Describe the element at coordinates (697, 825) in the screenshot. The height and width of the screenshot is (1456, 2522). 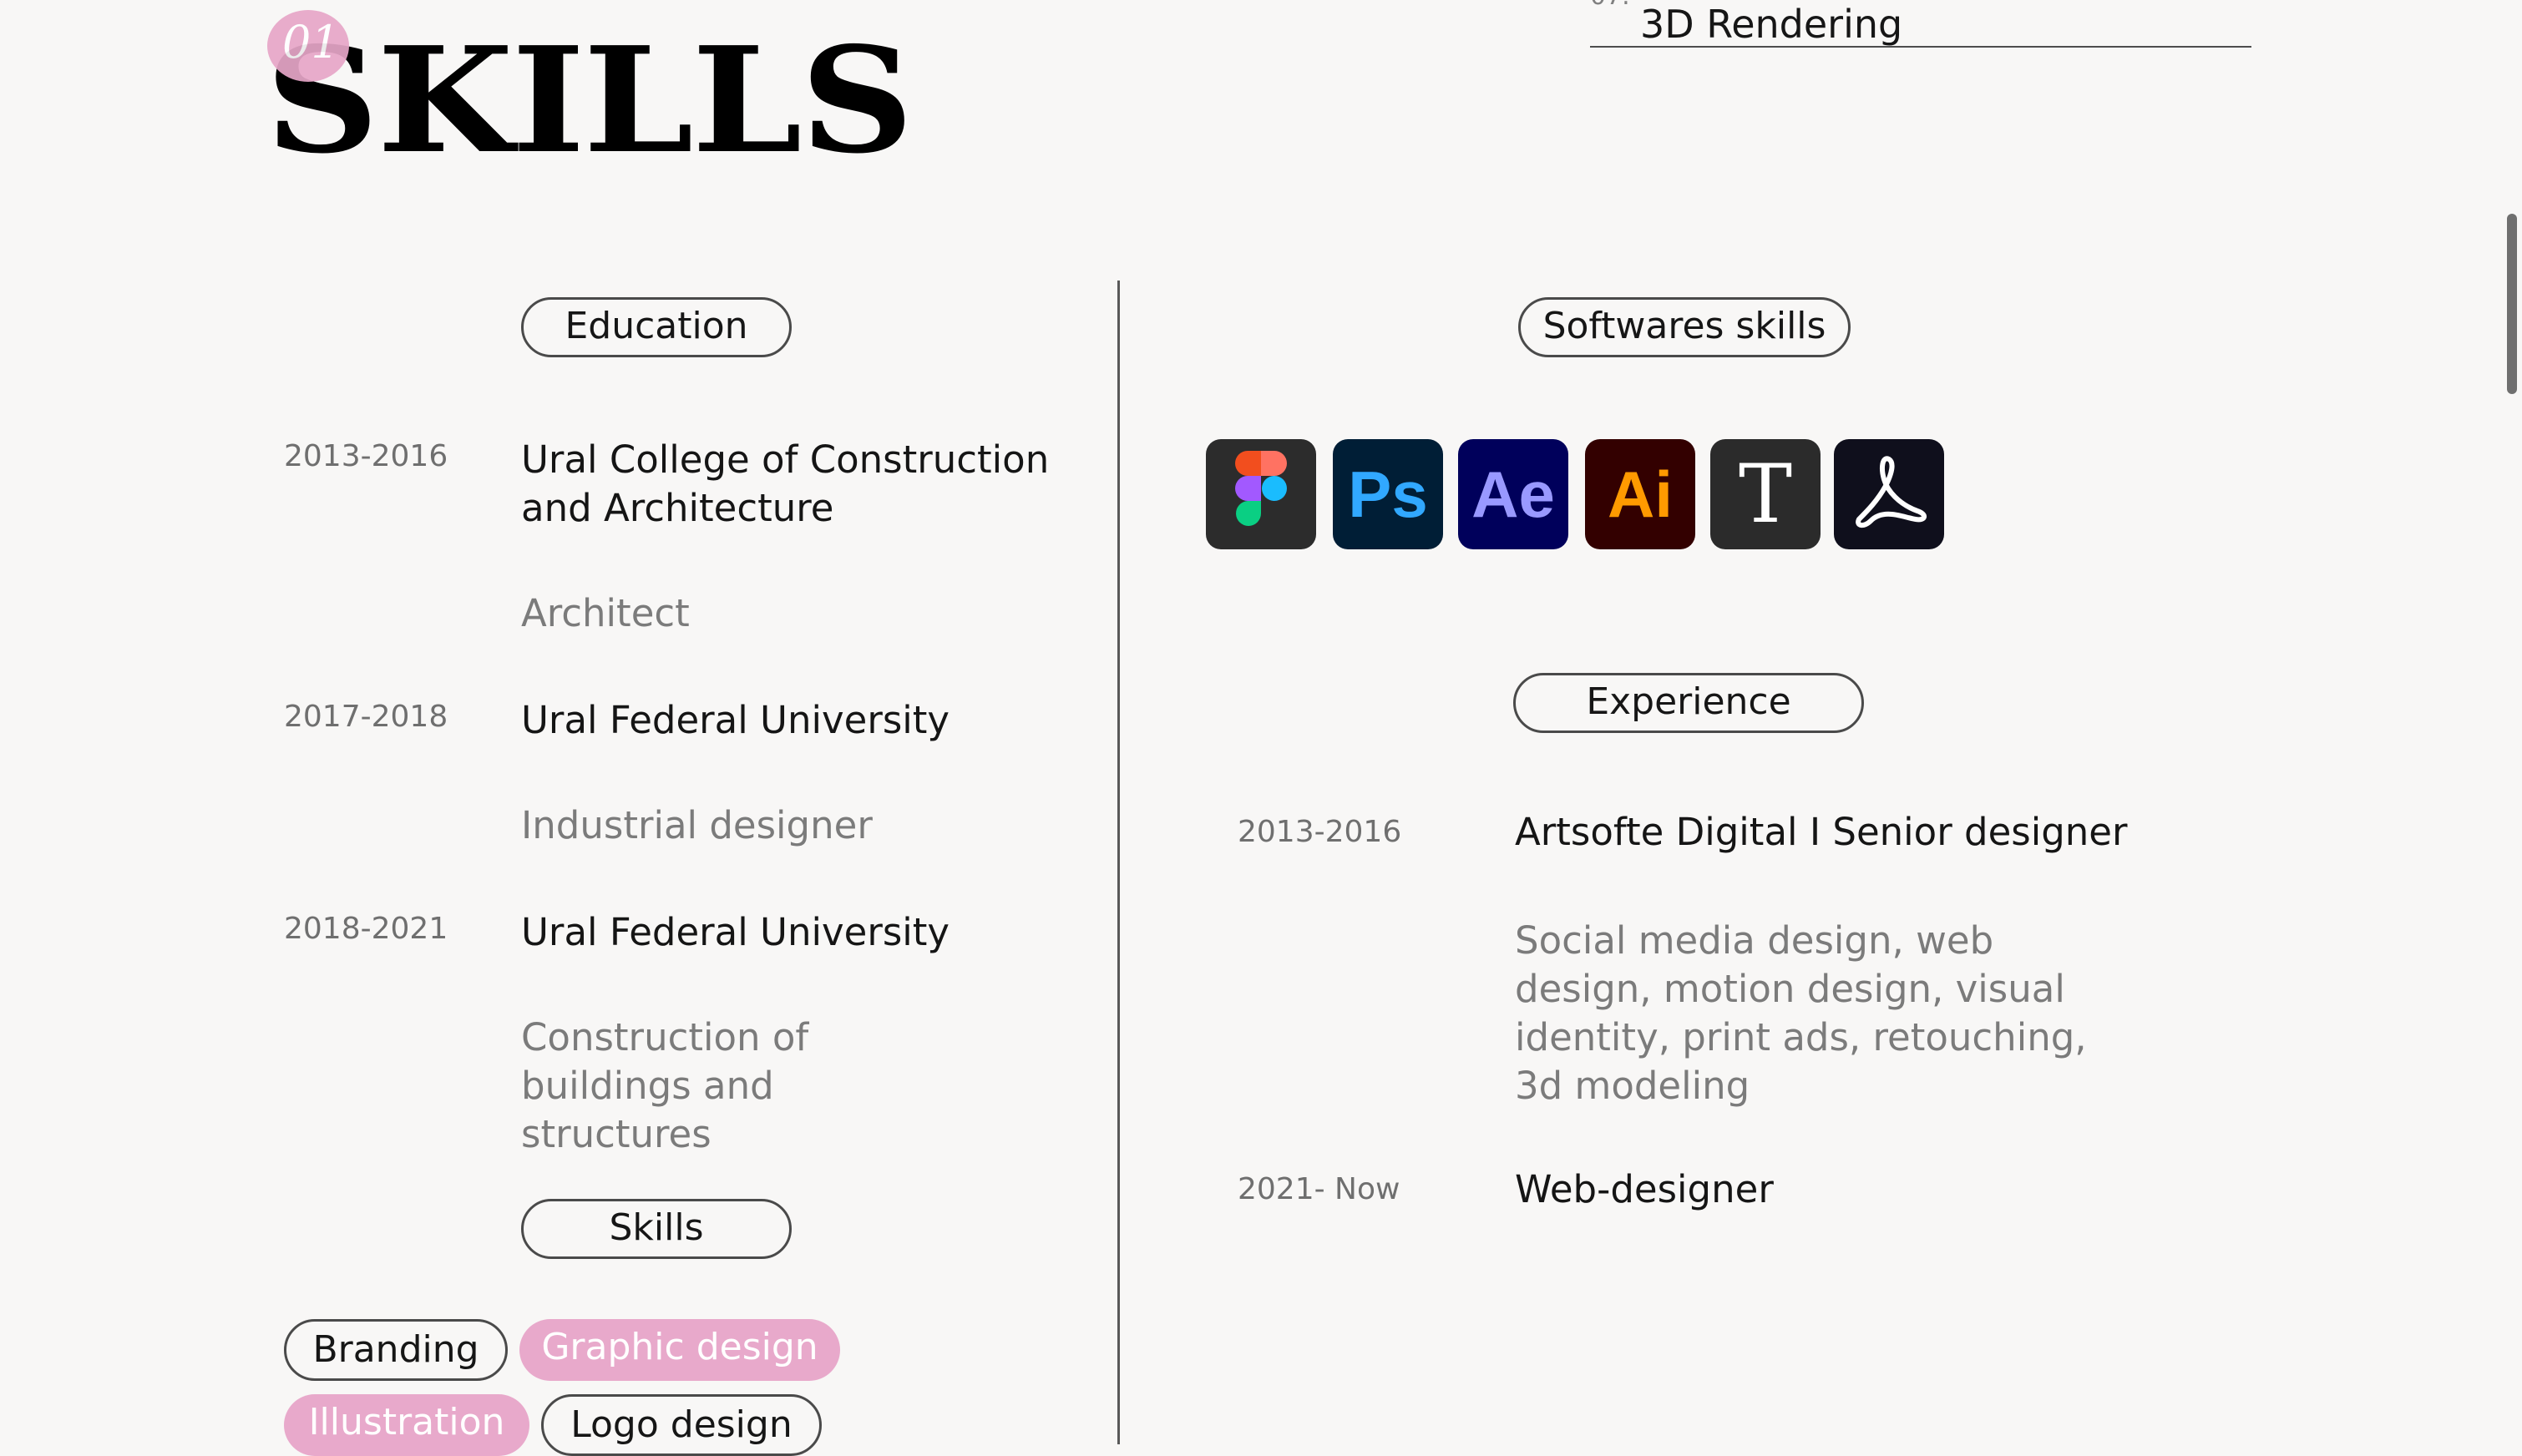
I see `education-field-2: Industrial designer` at that location.